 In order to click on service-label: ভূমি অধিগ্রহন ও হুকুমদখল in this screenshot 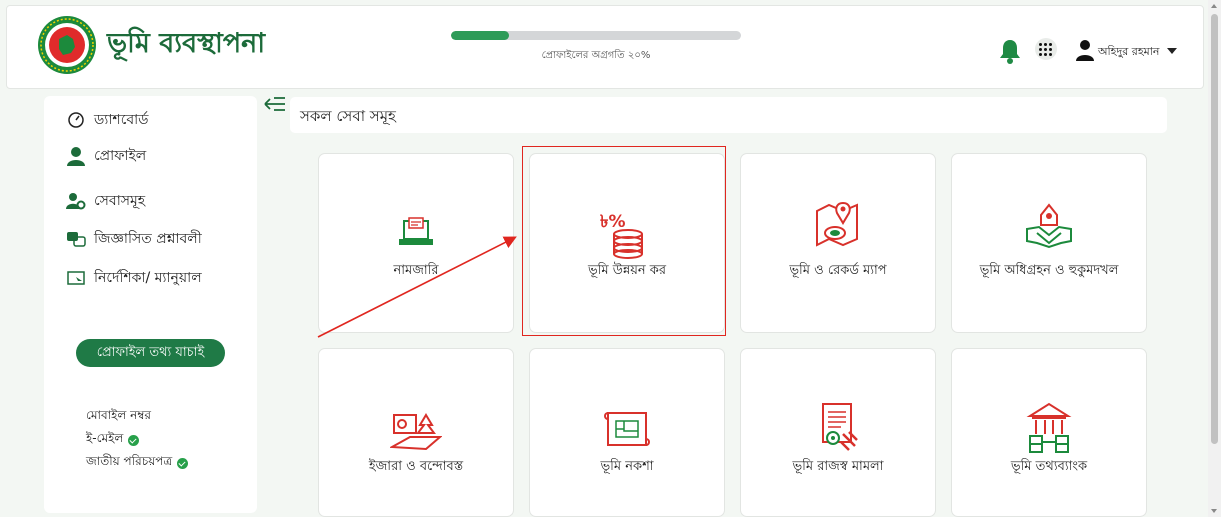, I will do `click(1049, 270)`.